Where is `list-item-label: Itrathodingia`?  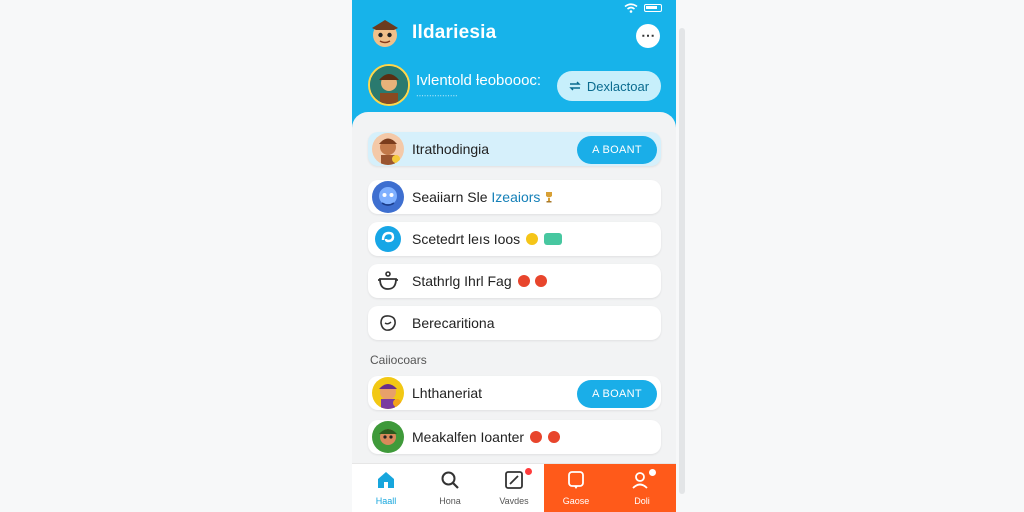 list-item-label: Itrathodingia is located at coordinates (451, 149).